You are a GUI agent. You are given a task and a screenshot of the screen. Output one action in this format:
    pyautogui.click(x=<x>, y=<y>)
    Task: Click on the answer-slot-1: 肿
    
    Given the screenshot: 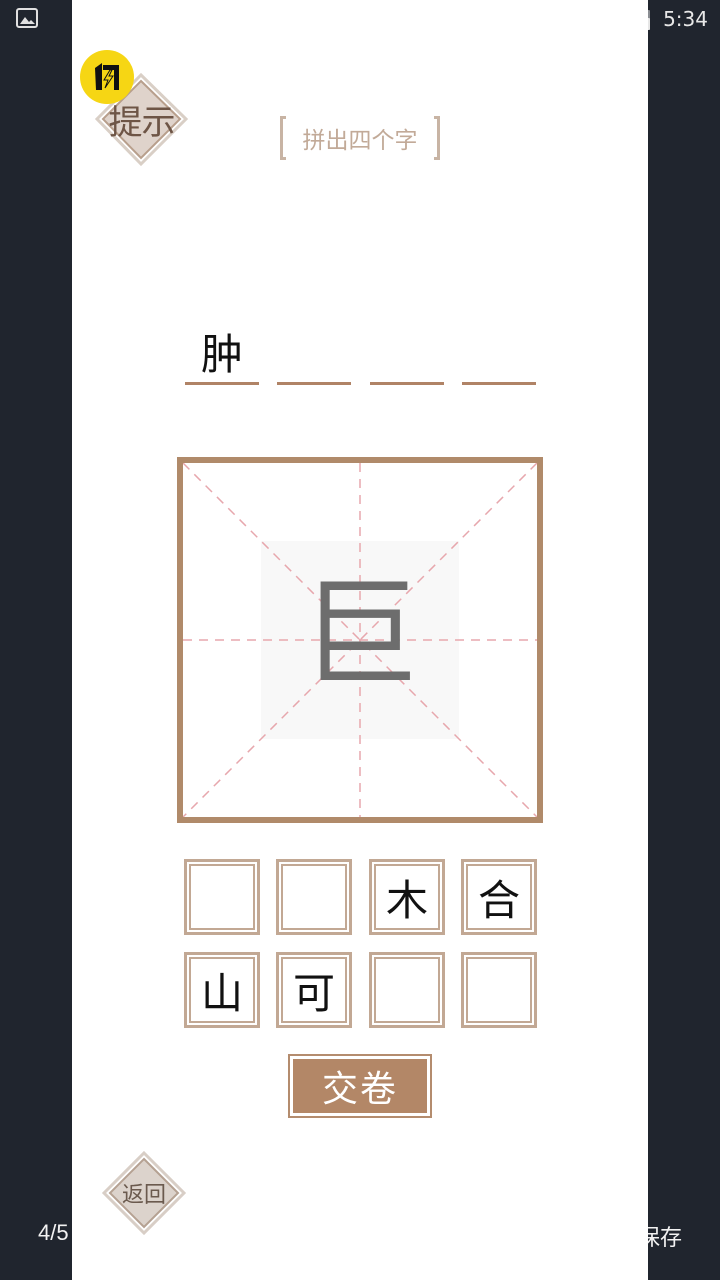 What is the action you would take?
    pyautogui.click(x=222, y=352)
    